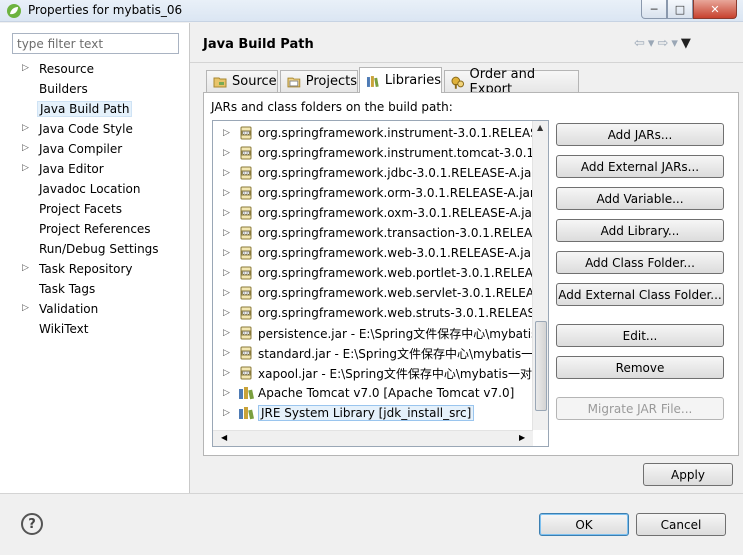 This screenshot has width=743, height=555. Describe the element at coordinates (95, 149) in the screenshot. I see `nav-item: ▷ Java Compiler` at that location.